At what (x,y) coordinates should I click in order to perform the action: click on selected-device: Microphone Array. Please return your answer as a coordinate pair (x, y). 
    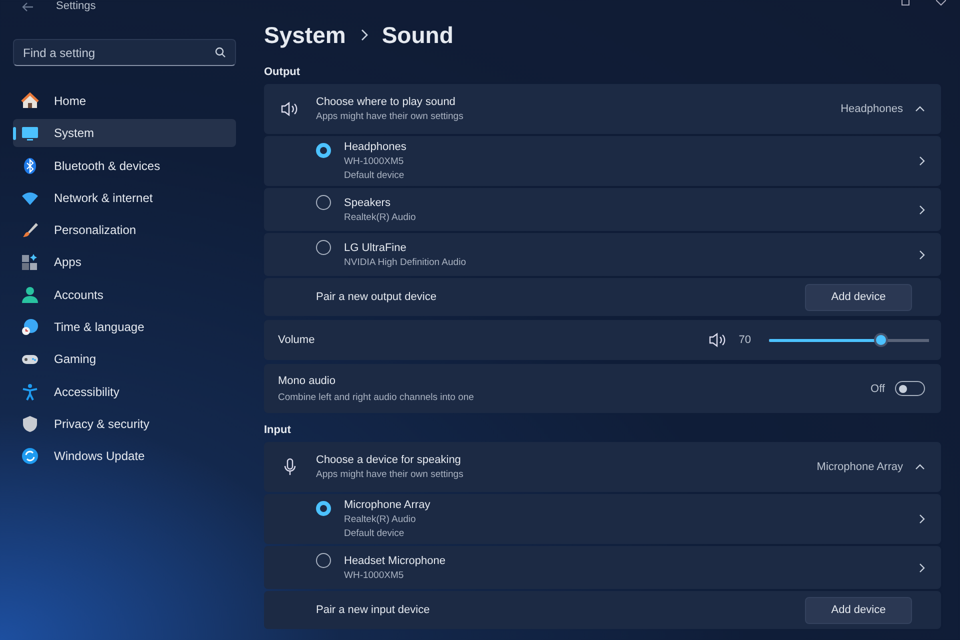
    Looking at the image, I should click on (859, 467).